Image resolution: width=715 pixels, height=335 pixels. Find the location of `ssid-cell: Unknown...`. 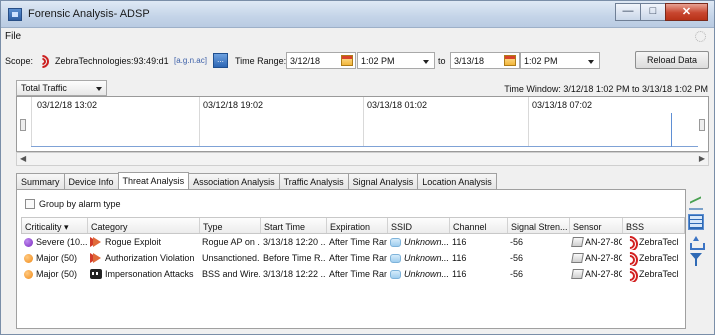

ssid-cell: Unknown... is located at coordinates (418, 274).